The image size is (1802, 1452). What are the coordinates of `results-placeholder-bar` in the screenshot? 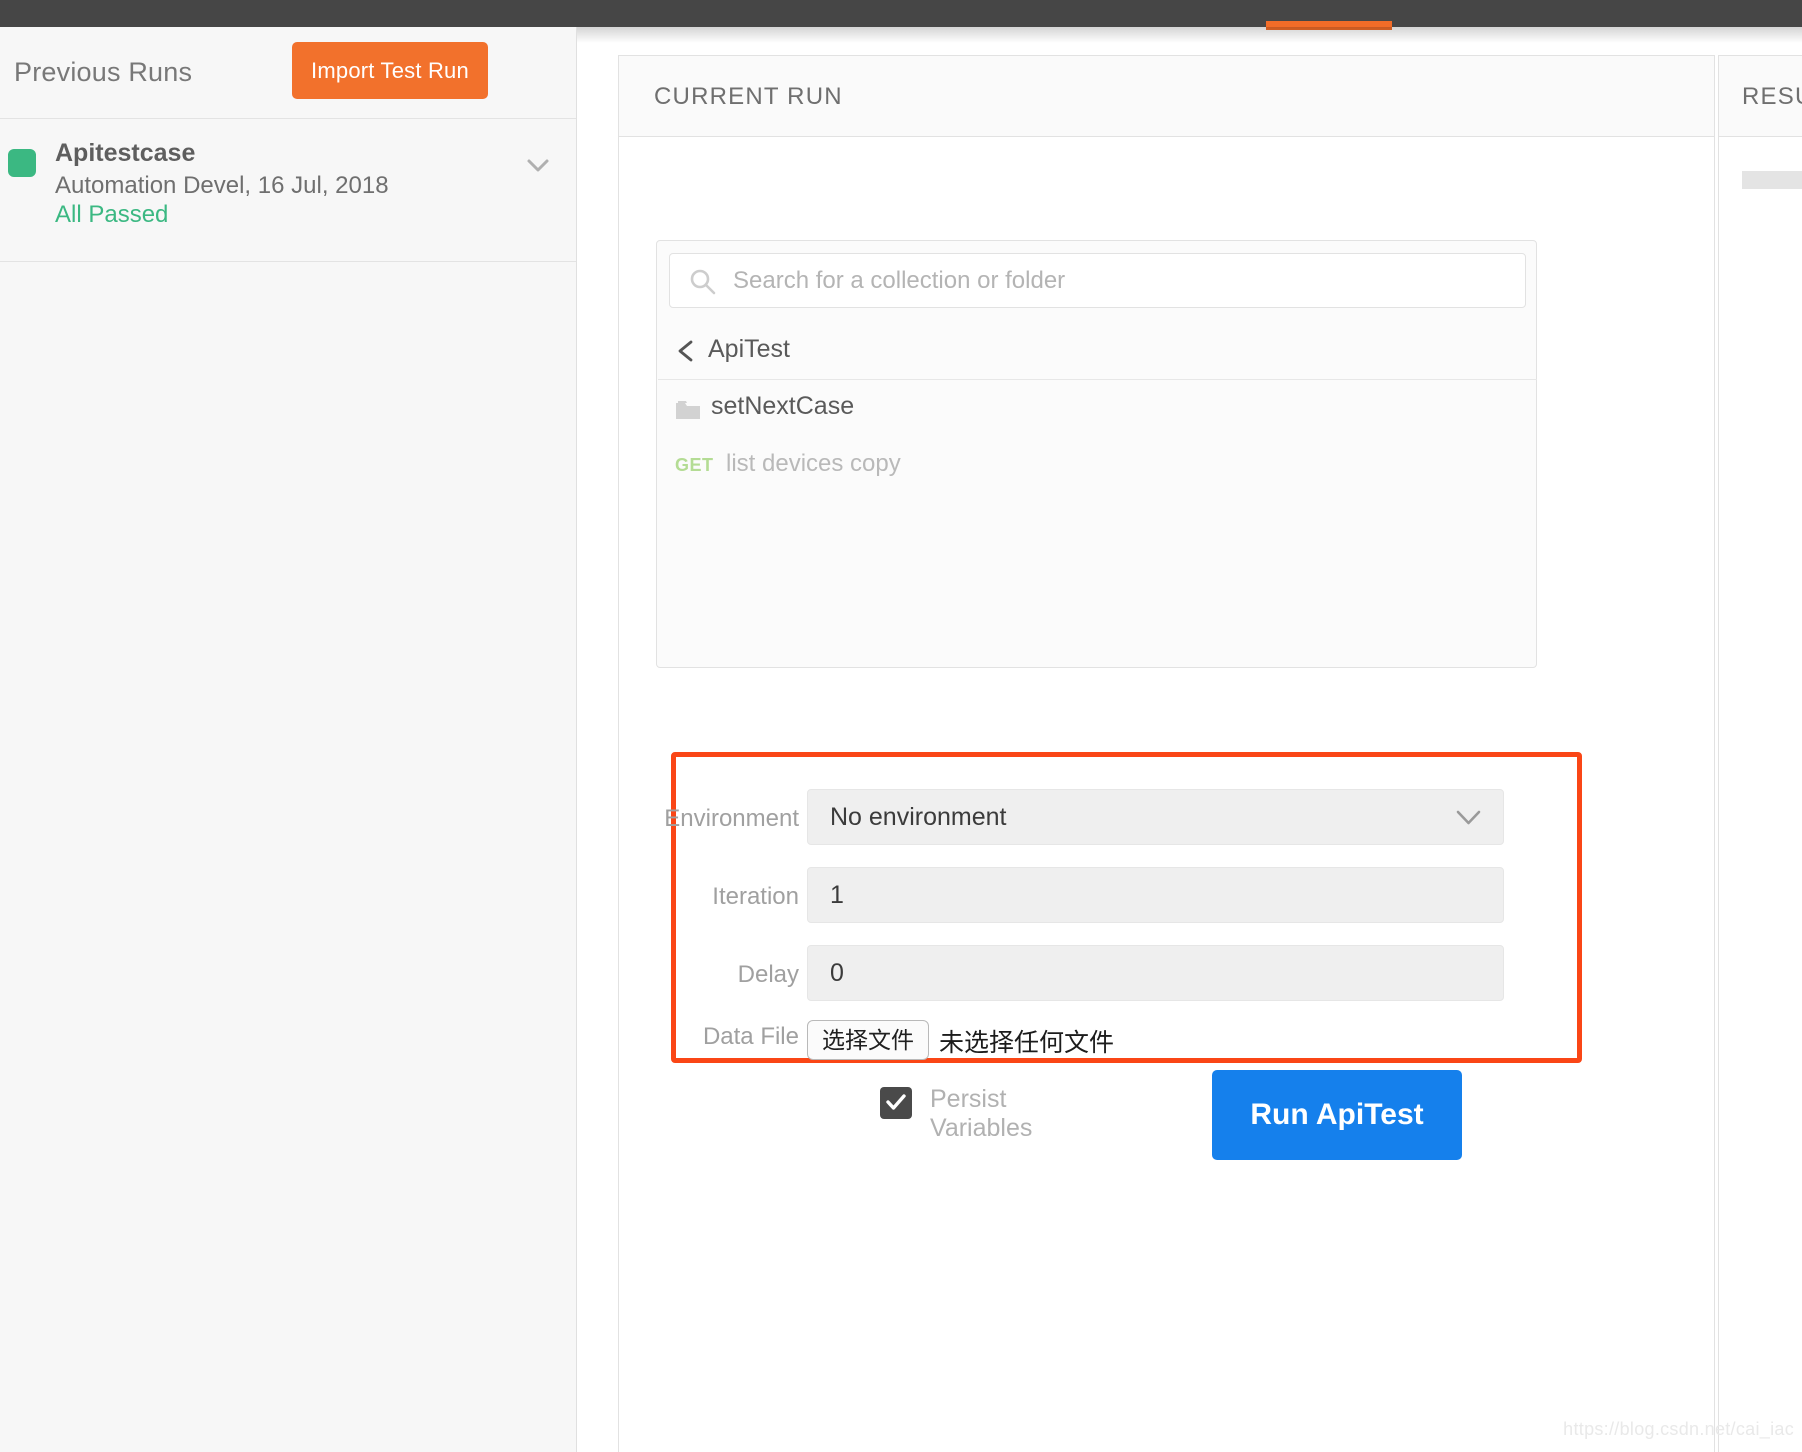 It's located at (1772, 180).